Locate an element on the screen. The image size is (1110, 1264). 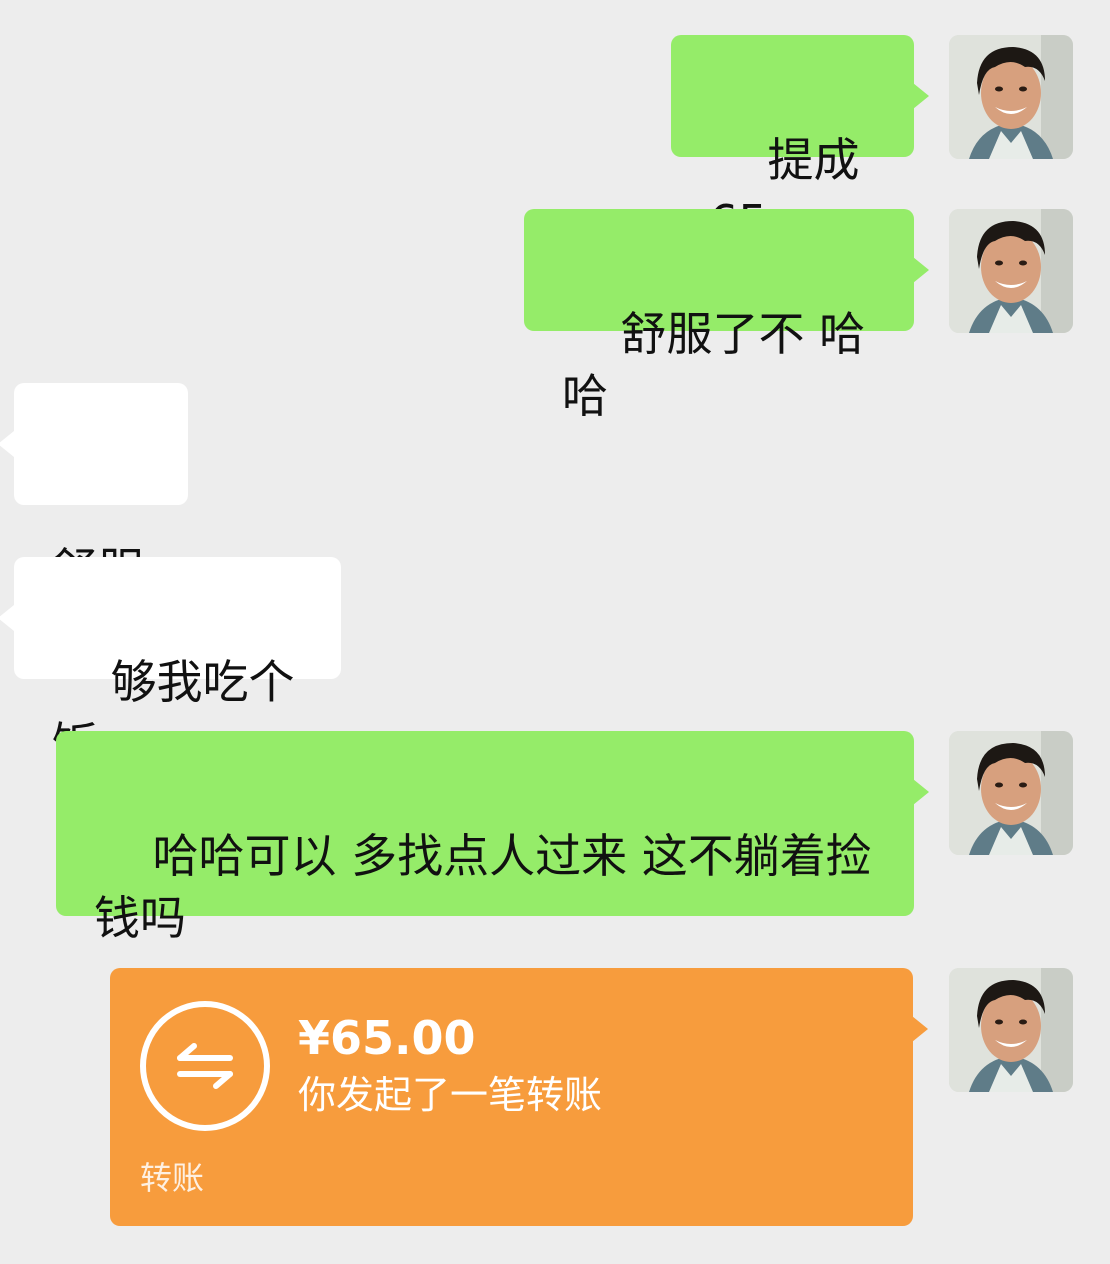
transfer-amount: ¥65.00 is located at coordinates (387, 1038).